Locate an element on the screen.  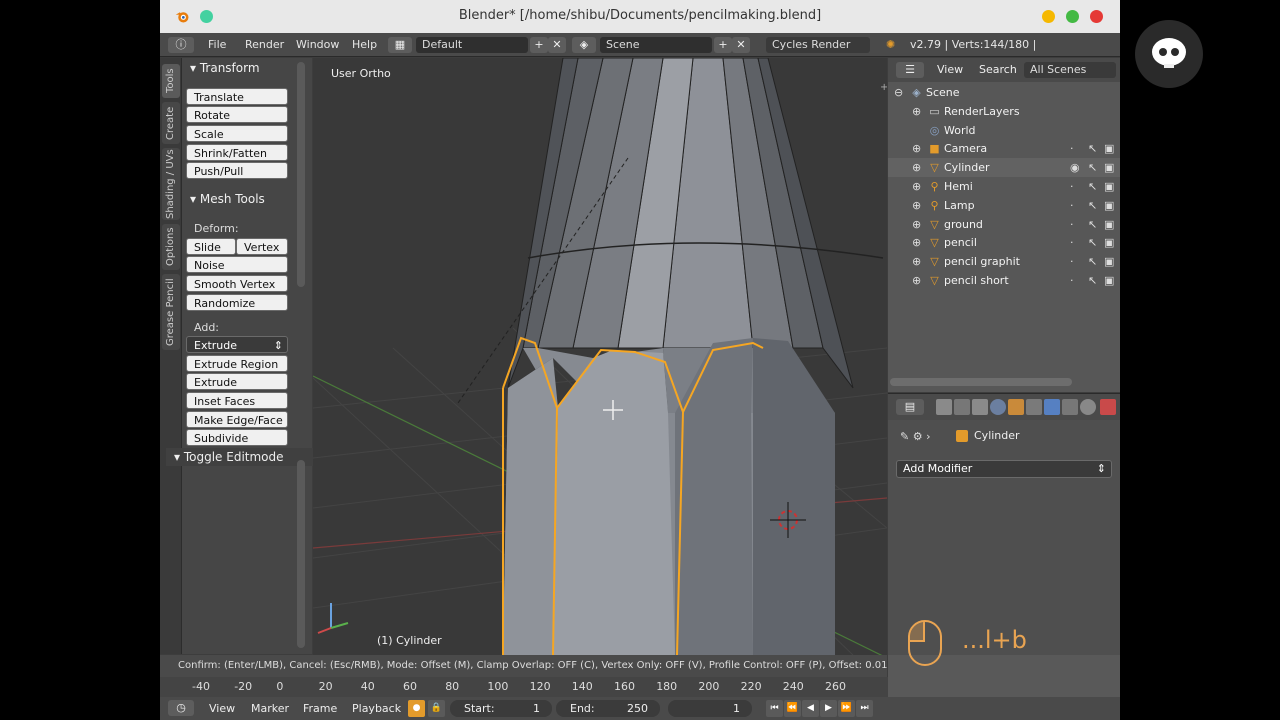
outliner-item-lamp: ⊕ ⚲ Lamp · ↖ ▣ is located at coordinates (1004, 205).